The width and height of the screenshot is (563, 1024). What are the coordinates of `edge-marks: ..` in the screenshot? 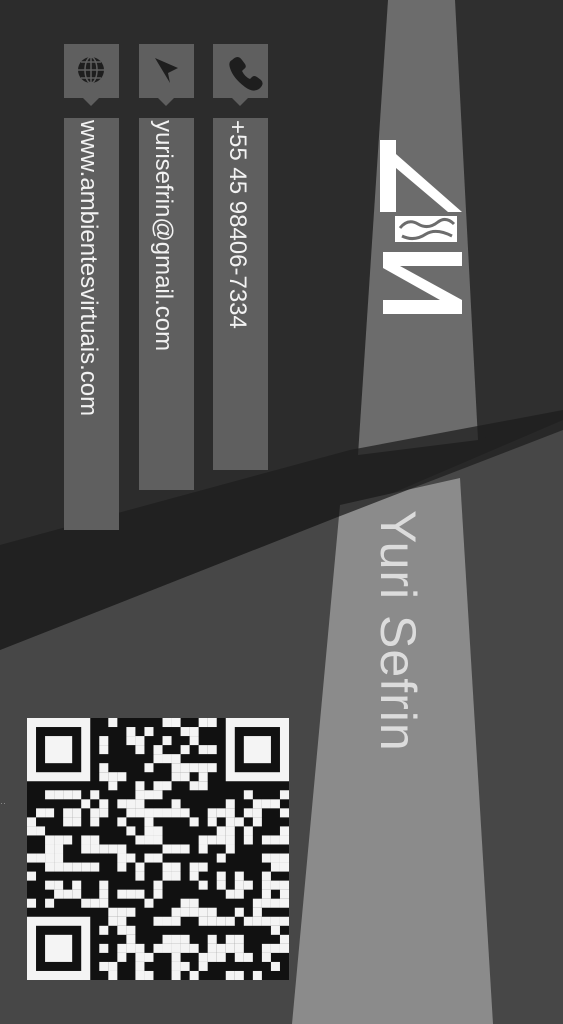 It's located at (3, 803).